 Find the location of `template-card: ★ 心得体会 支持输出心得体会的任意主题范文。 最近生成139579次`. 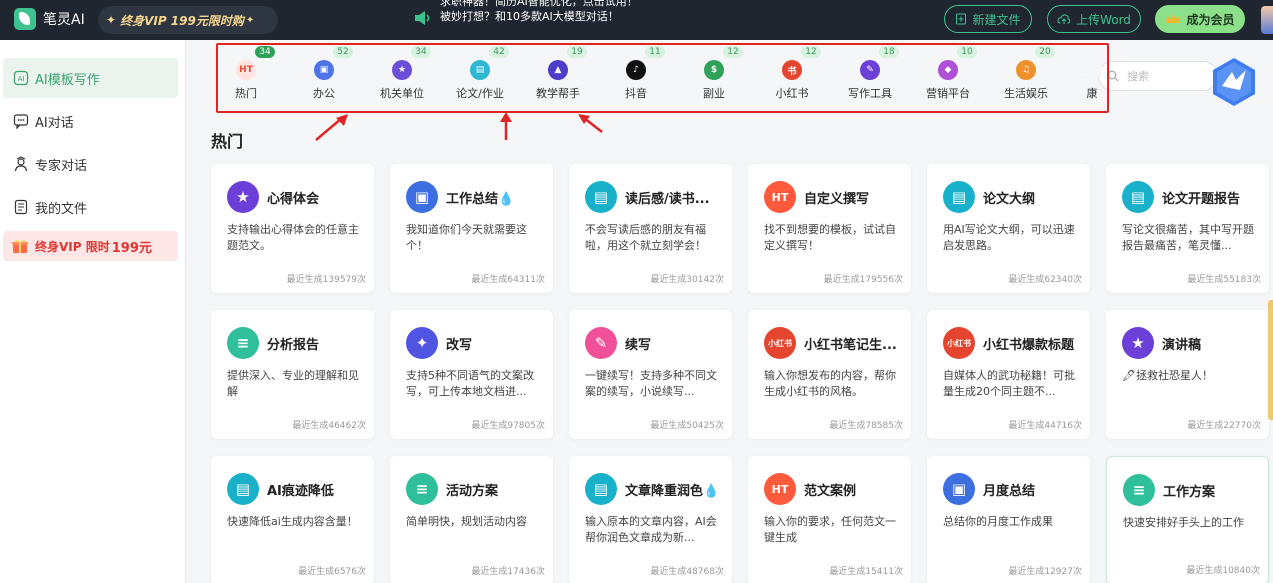

template-card: ★ 心得体会 支持输出心得体会的任意主题范文。 最近生成139579次 is located at coordinates (292, 228).